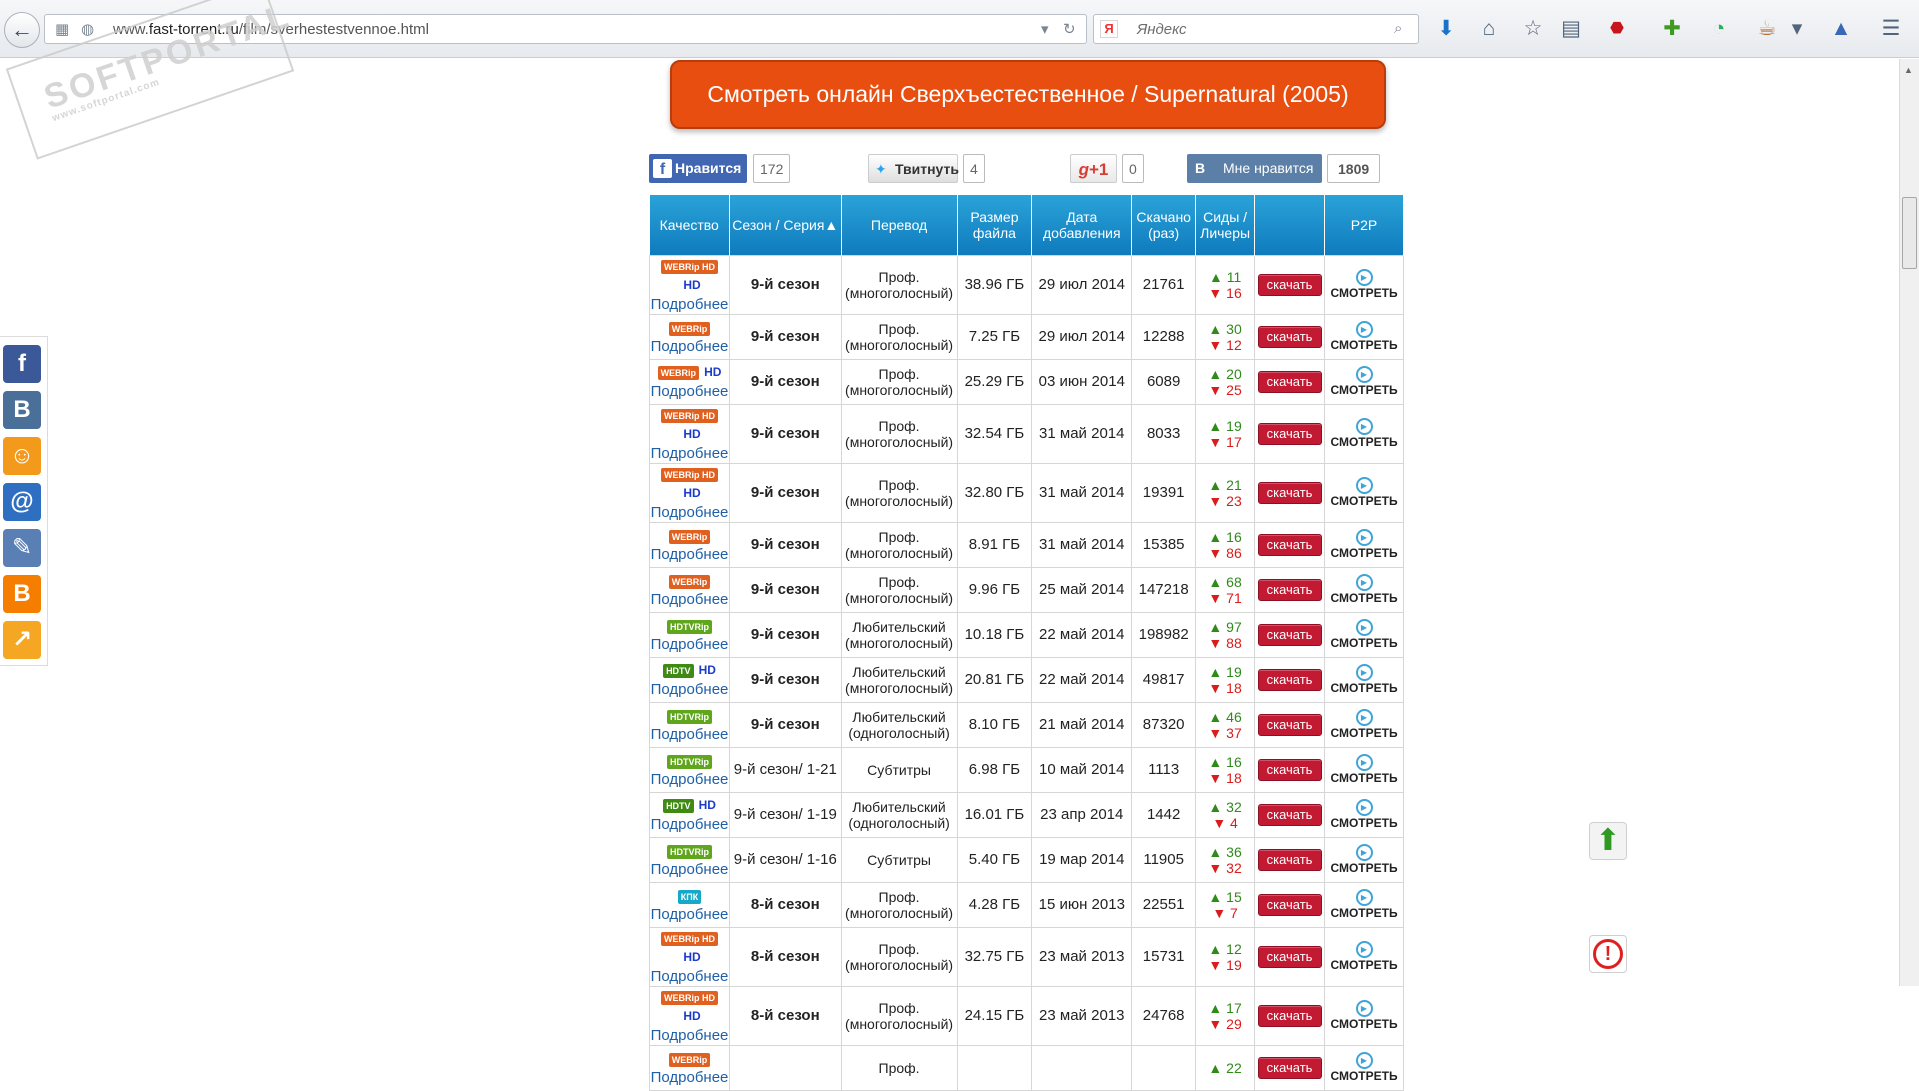 The width and height of the screenshot is (1919, 1091). I want to click on report-error-button: !, so click(1608, 954).